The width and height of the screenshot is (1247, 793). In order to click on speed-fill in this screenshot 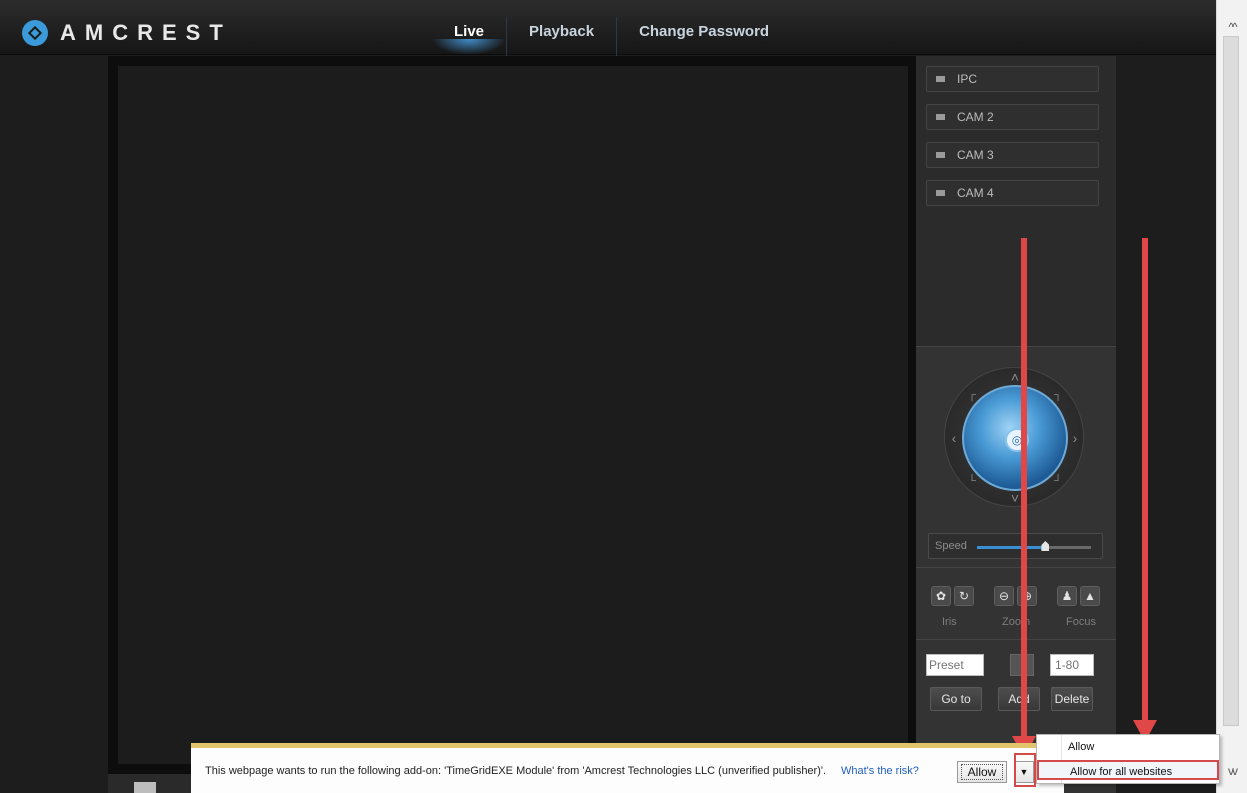, I will do `click(1011, 547)`.